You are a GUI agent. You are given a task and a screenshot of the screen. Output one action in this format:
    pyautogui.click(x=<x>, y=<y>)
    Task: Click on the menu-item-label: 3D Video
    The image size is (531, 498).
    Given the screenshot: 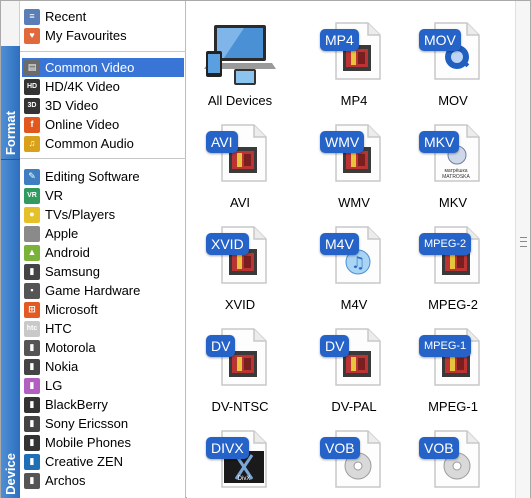 What is the action you would take?
    pyautogui.click(x=72, y=105)
    